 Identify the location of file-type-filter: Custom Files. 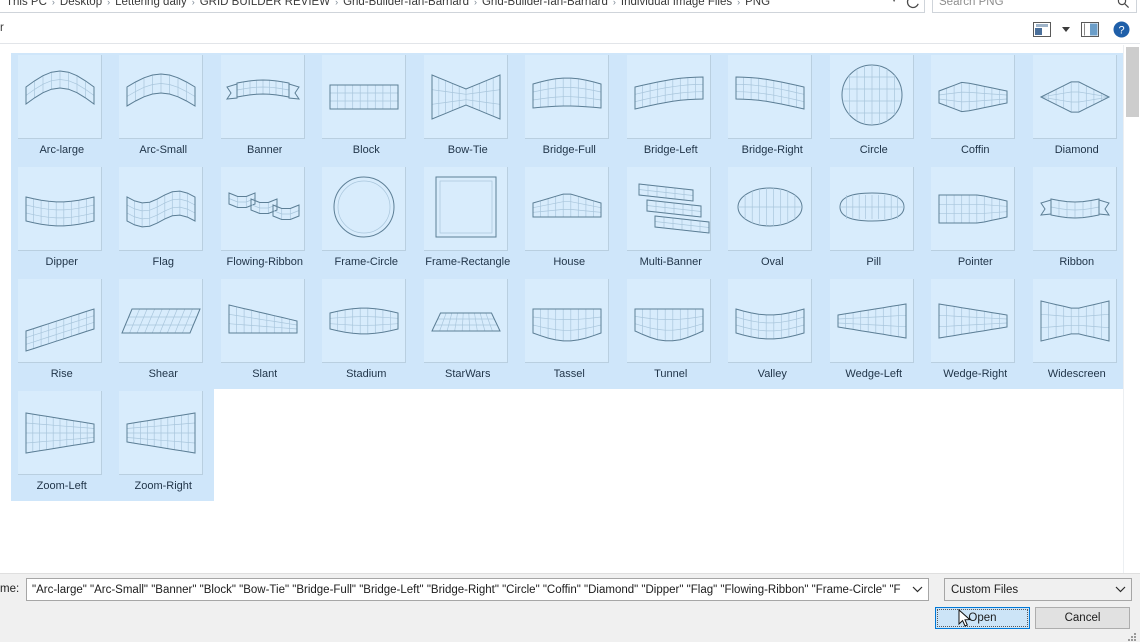
(1038, 589).